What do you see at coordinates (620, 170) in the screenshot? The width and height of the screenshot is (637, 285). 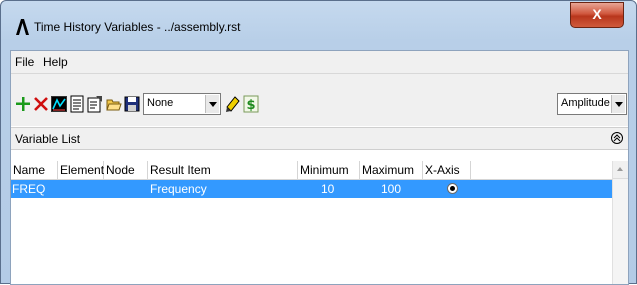 I see `scroll-up-icon` at bounding box center [620, 170].